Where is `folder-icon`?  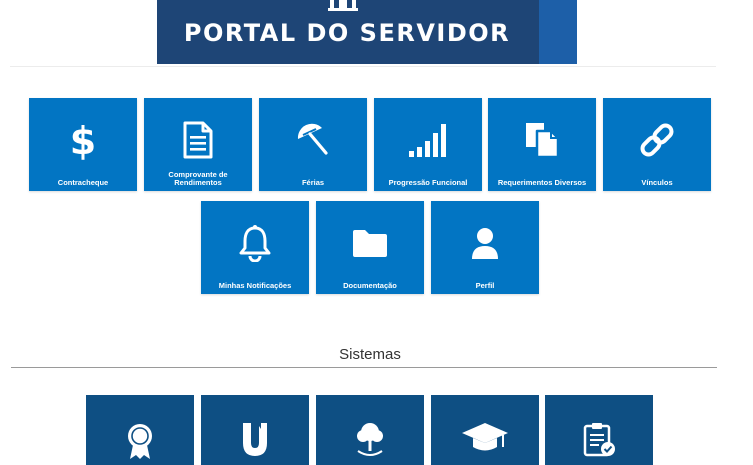 folder-icon is located at coordinates (370, 243).